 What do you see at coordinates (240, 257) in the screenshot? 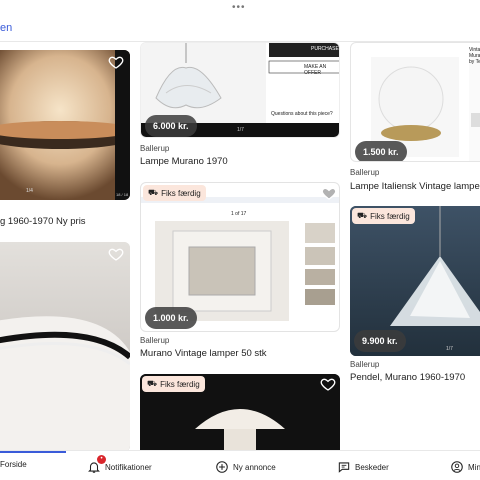
I see `listing-image: 1 of 17 ⛟ Fiks færdig 1.000 kr.` at bounding box center [240, 257].